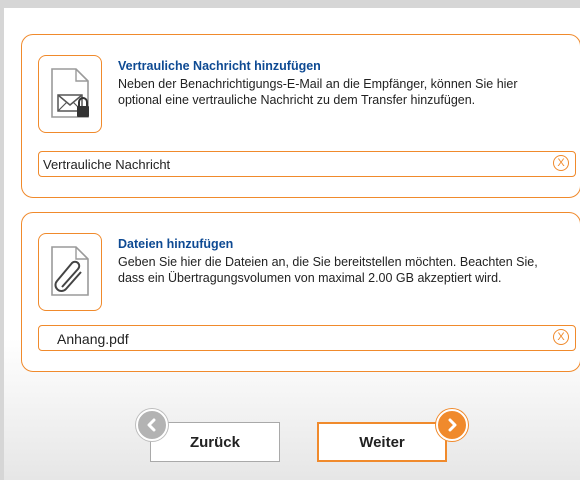  I want to click on confidential-message-title: Vertrauliche Nachricht hinzufügen, so click(219, 66).